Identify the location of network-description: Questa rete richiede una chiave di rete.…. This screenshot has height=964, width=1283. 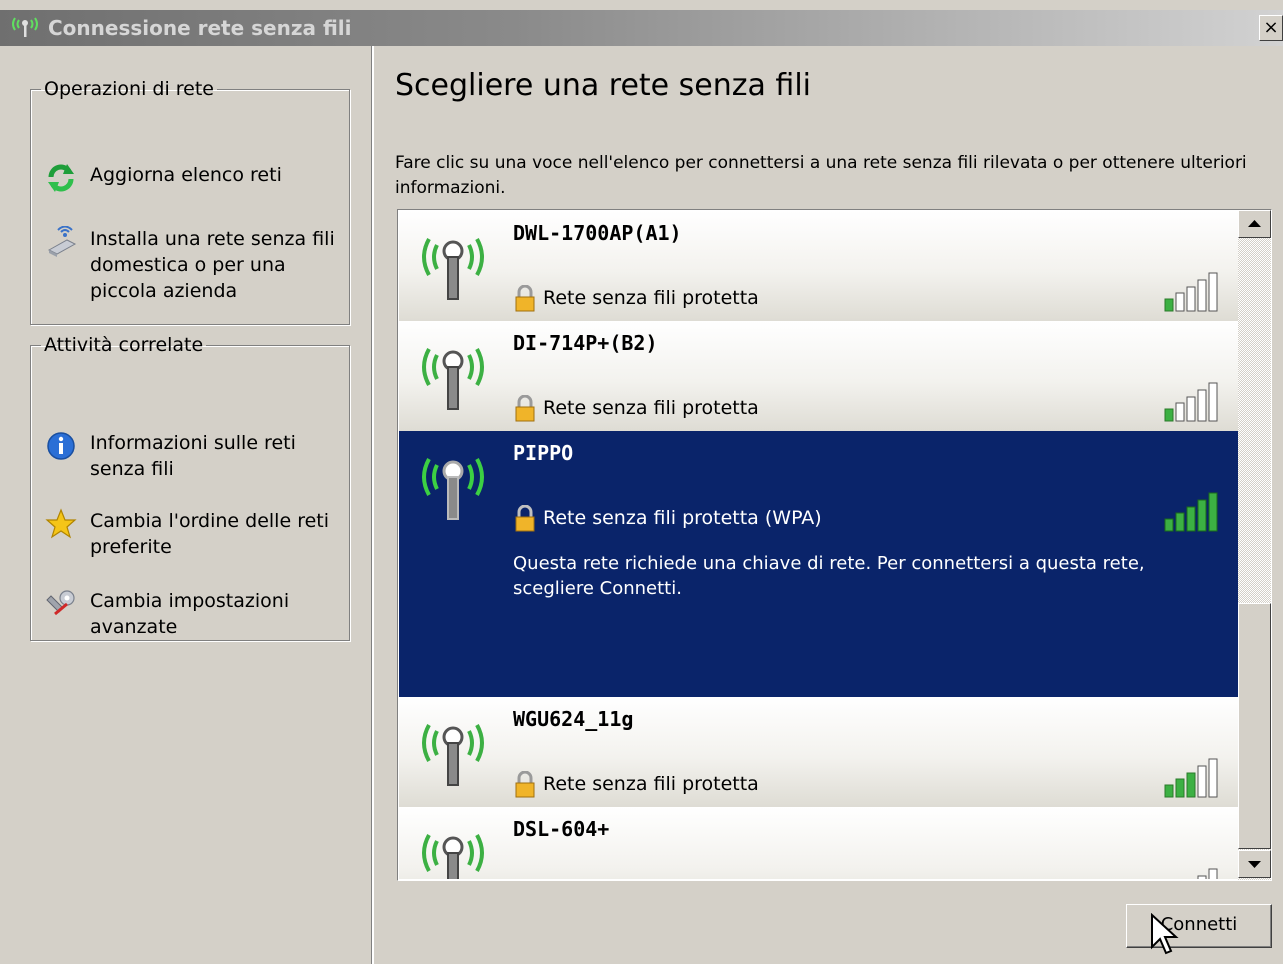
(829, 576).